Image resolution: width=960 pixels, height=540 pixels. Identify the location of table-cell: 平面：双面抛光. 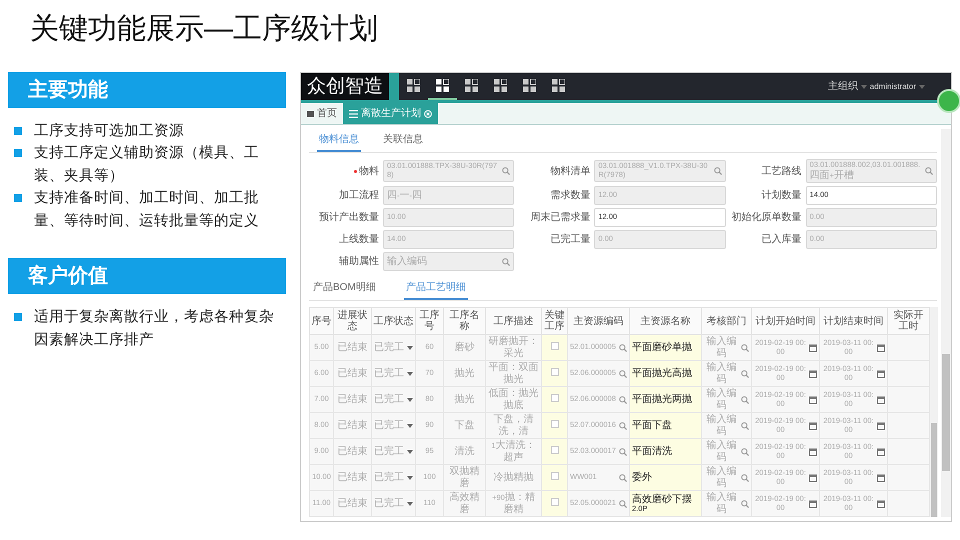
(514, 373).